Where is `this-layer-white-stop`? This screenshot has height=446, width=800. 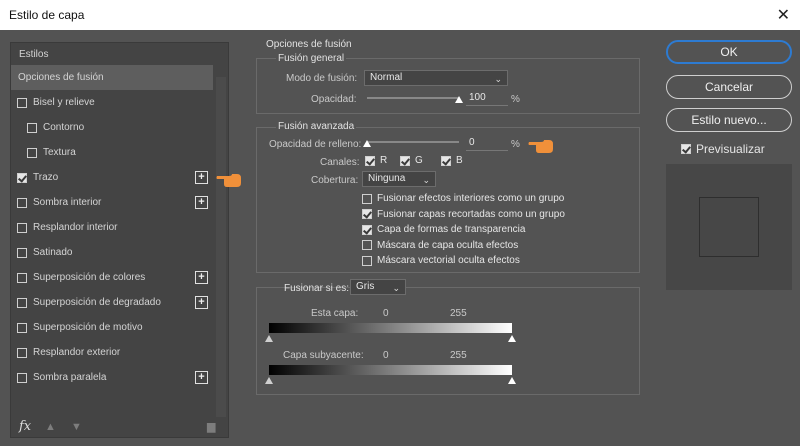
this-layer-white-stop is located at coordinates (512, 338).